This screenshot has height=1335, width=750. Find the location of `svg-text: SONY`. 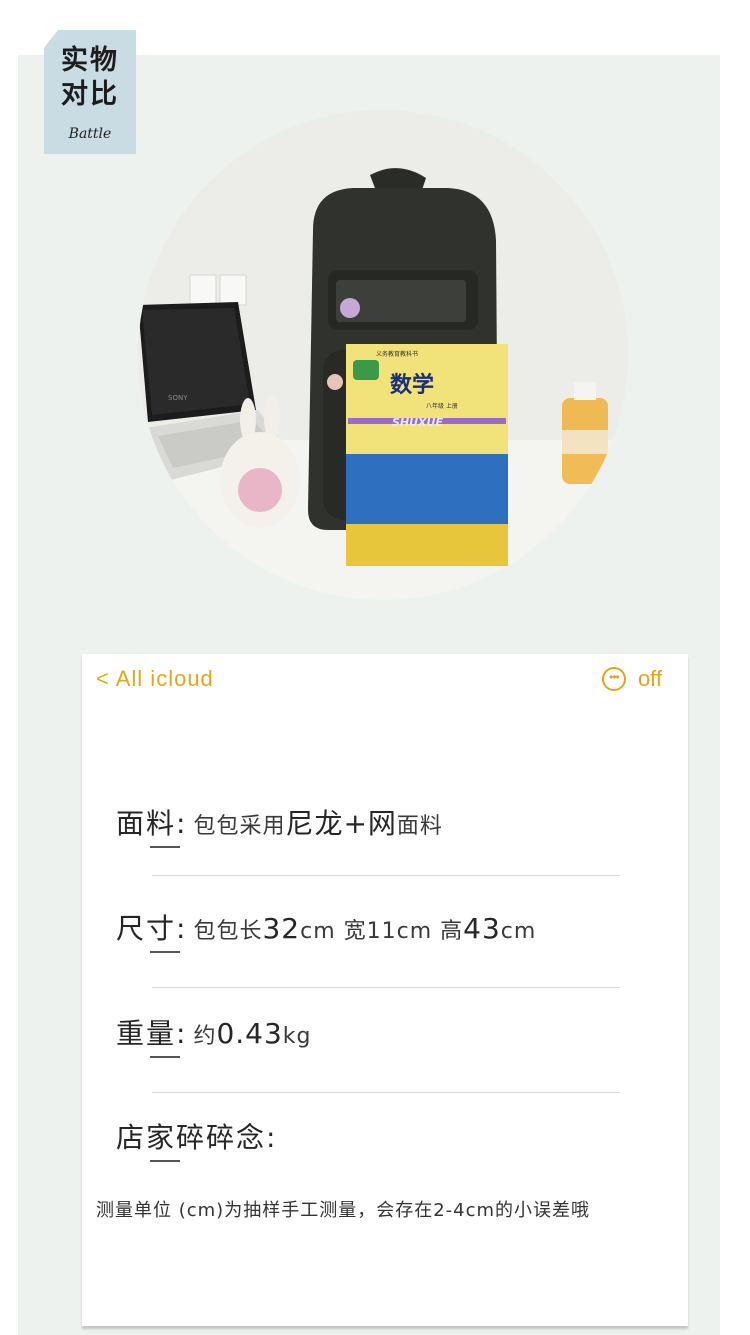

svg-text: SONY is located at coordinates (178, 398).